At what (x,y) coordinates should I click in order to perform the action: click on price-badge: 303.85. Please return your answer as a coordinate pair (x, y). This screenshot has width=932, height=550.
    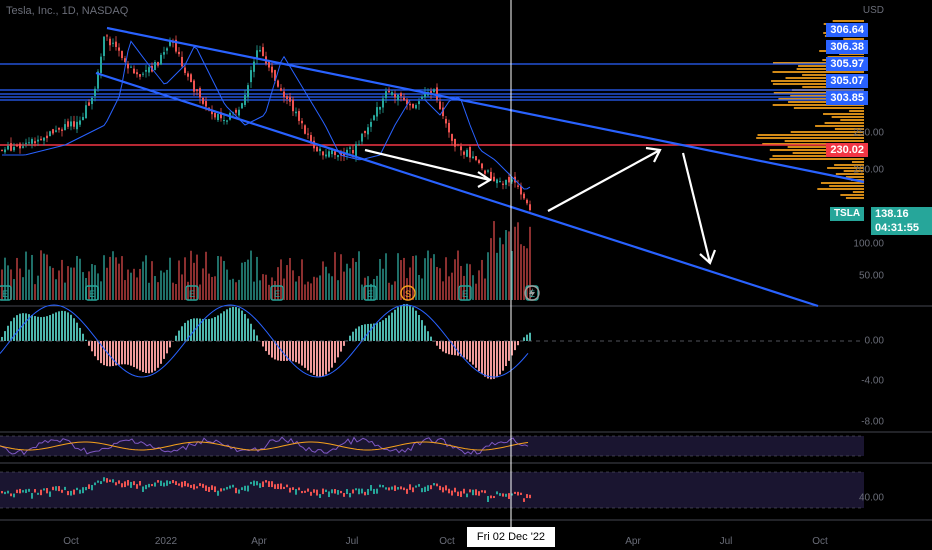
    Looking at the image, I should click on (847, 98).